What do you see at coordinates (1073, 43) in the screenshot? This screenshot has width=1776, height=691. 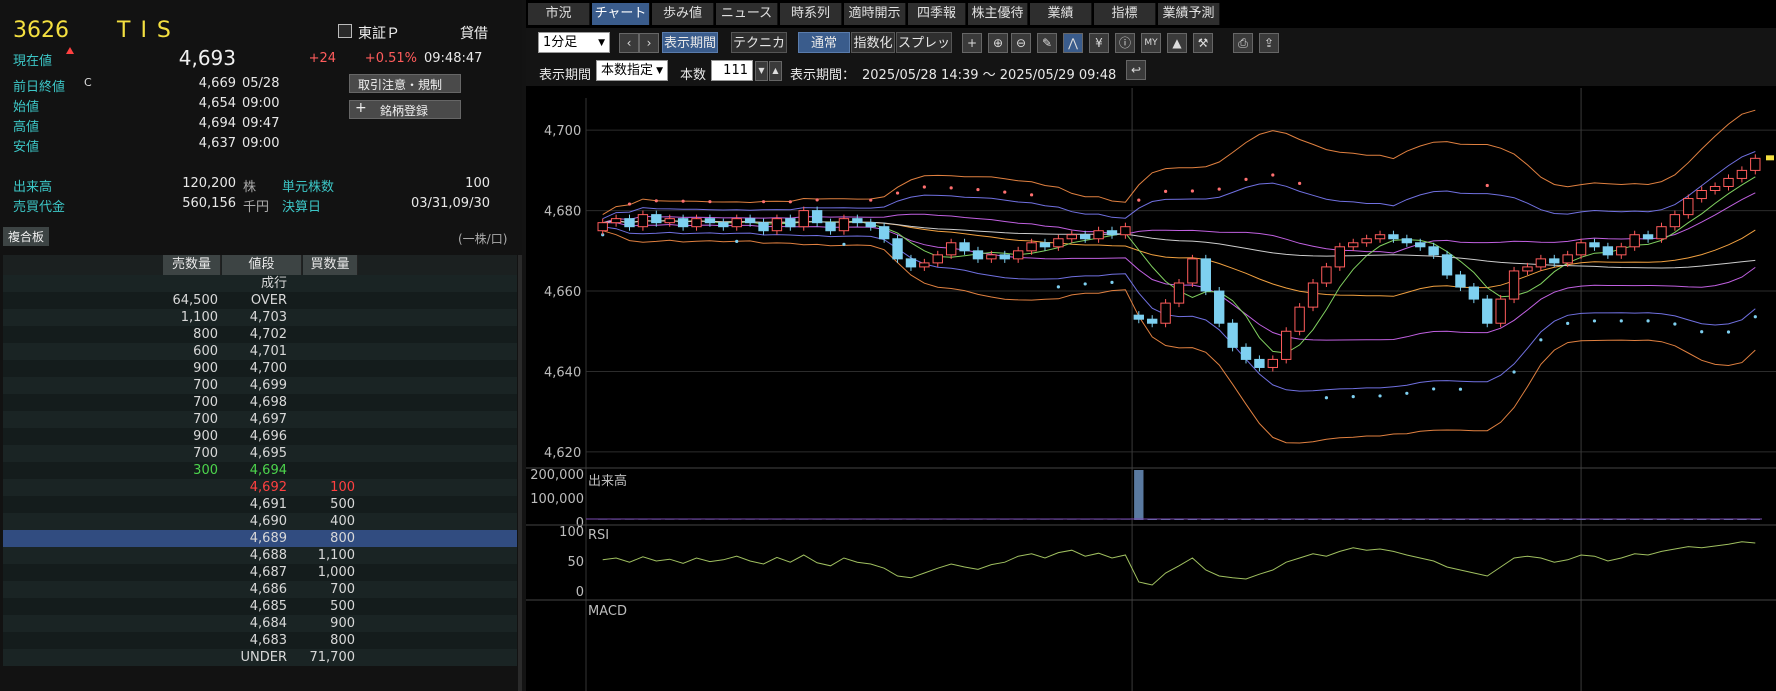 I see `trendline-icon: ⋀` at bounding box center [1073, 43].